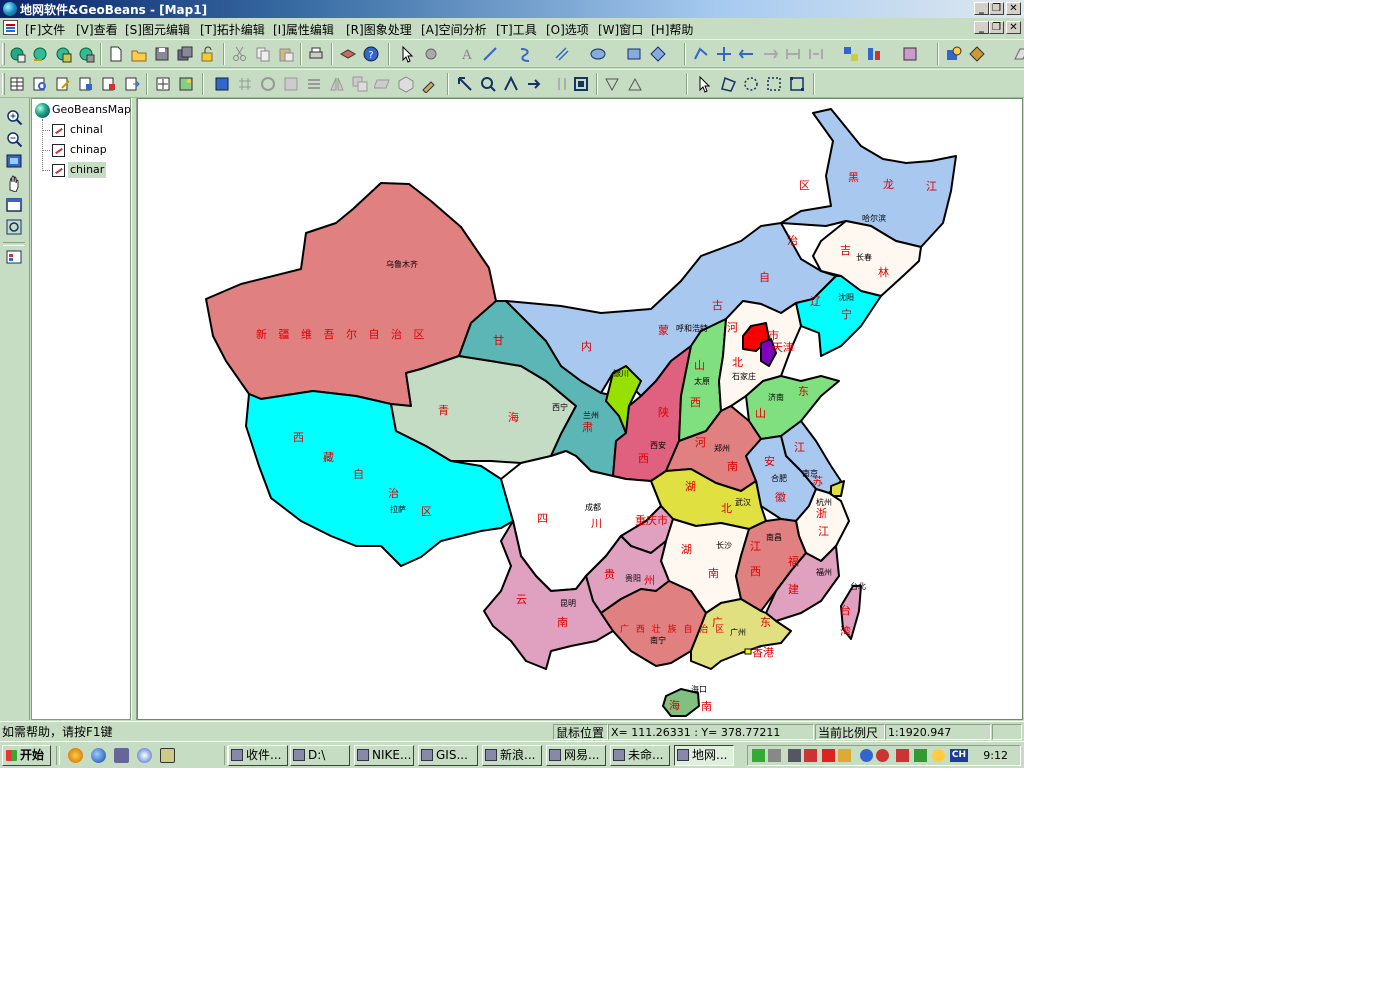  What do you see at coordinates (97, 29) in the screenshot?
I see `menu-view: [V]查看` at bounding box center [97, 29].